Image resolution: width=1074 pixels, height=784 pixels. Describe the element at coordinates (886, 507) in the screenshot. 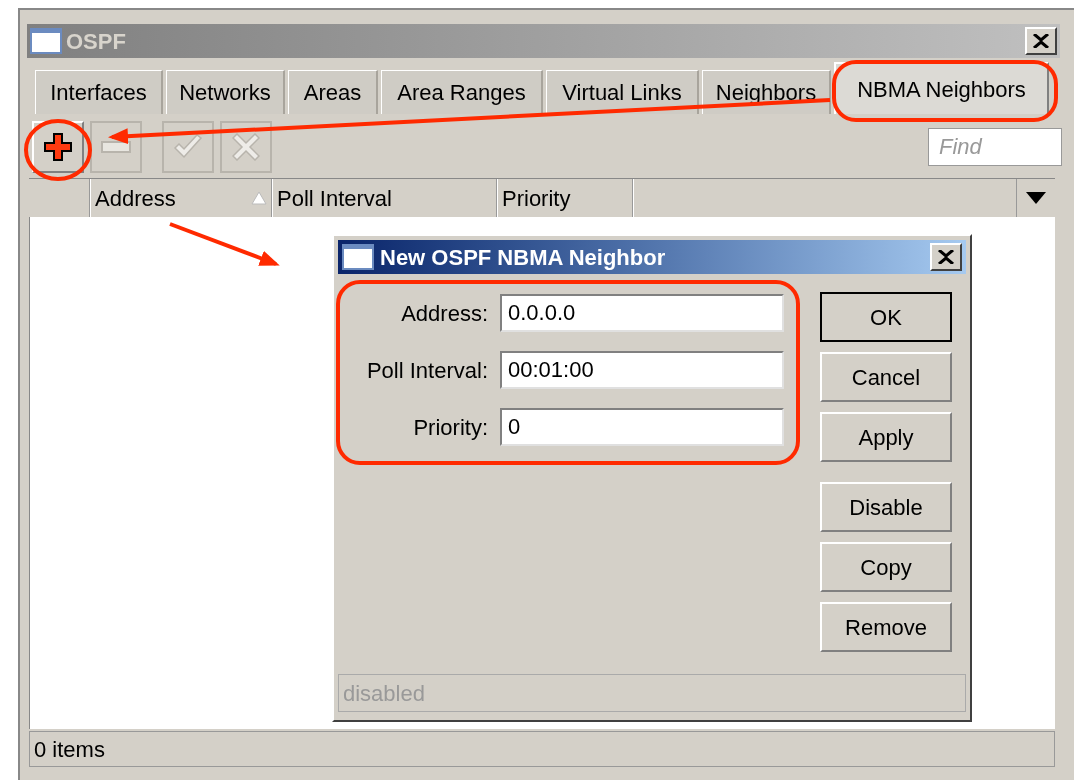

I see `dialog-button: Disable` at that location.